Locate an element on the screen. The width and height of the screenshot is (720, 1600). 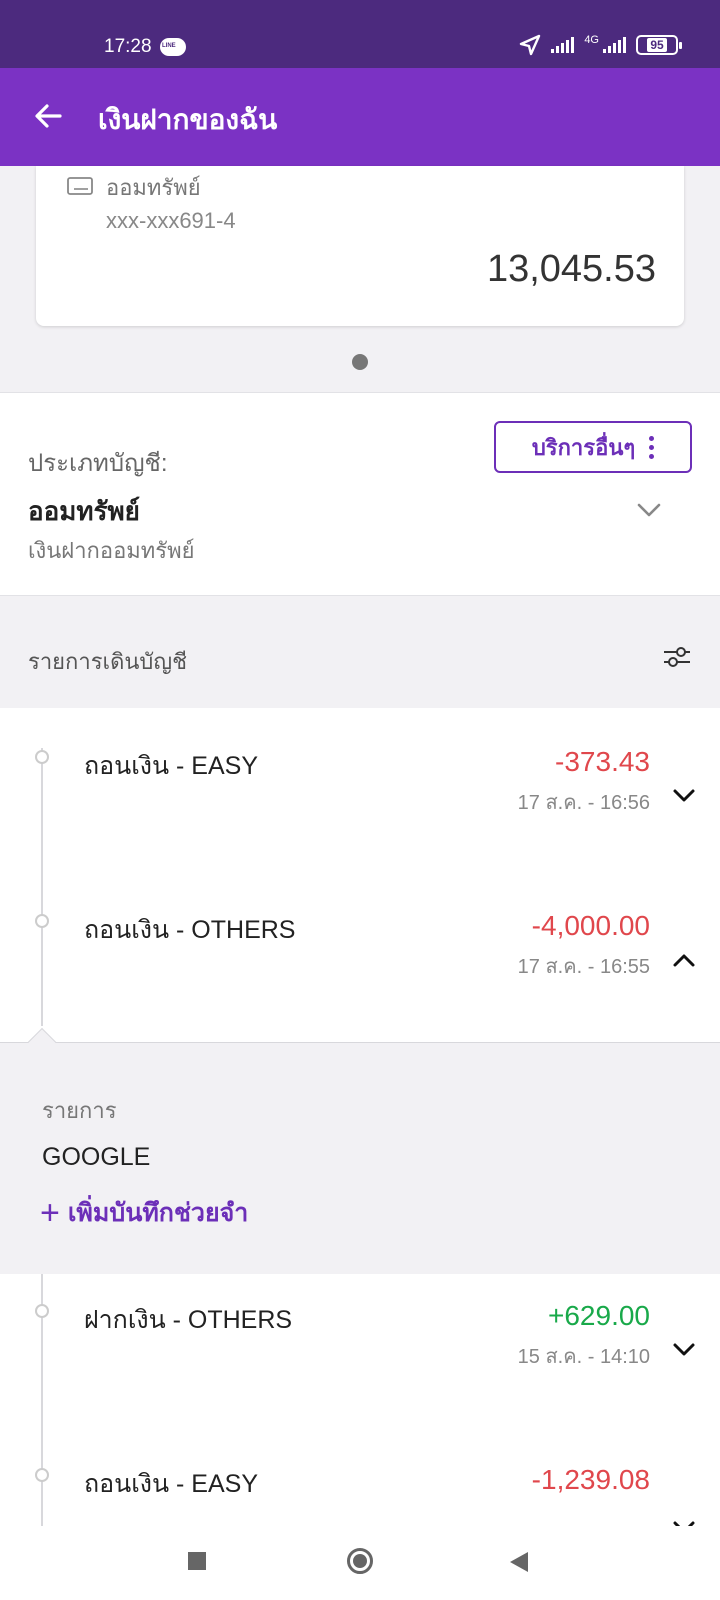
account-card-carousel: ออมทรัพย์ xxx-xxx691-4 13,045.53 is located at coordinates (360, 279).